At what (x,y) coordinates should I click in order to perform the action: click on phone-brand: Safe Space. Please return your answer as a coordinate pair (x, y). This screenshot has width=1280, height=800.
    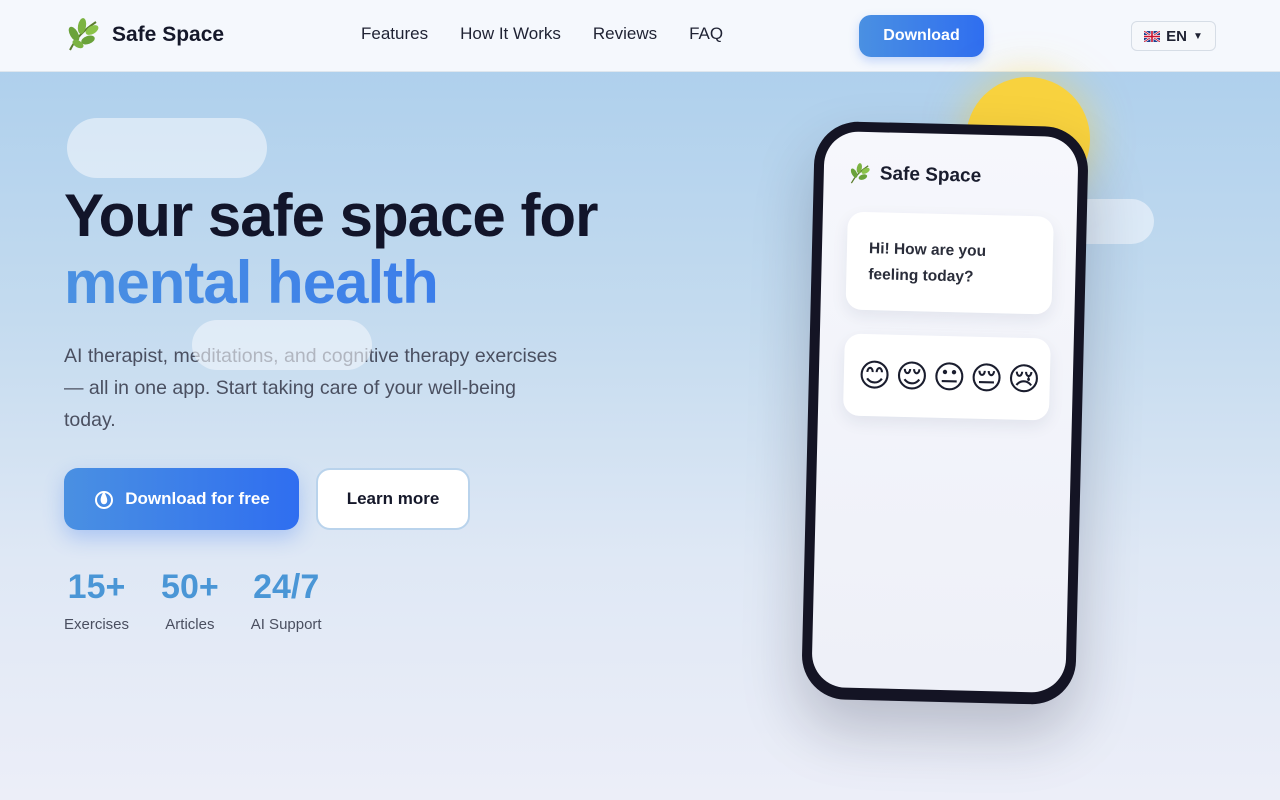
    Looking at the image, I should click on (915, 175).